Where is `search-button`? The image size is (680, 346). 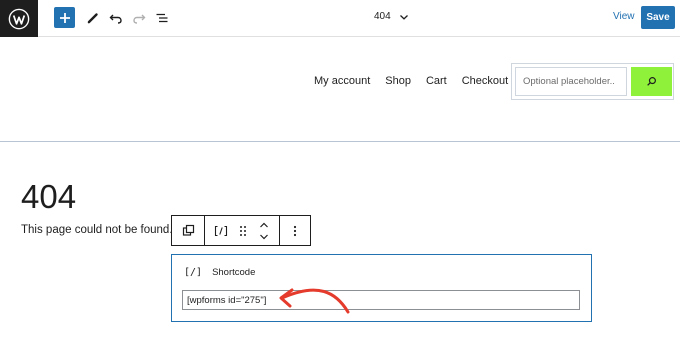 search-button is located at coordinates (651, 81).